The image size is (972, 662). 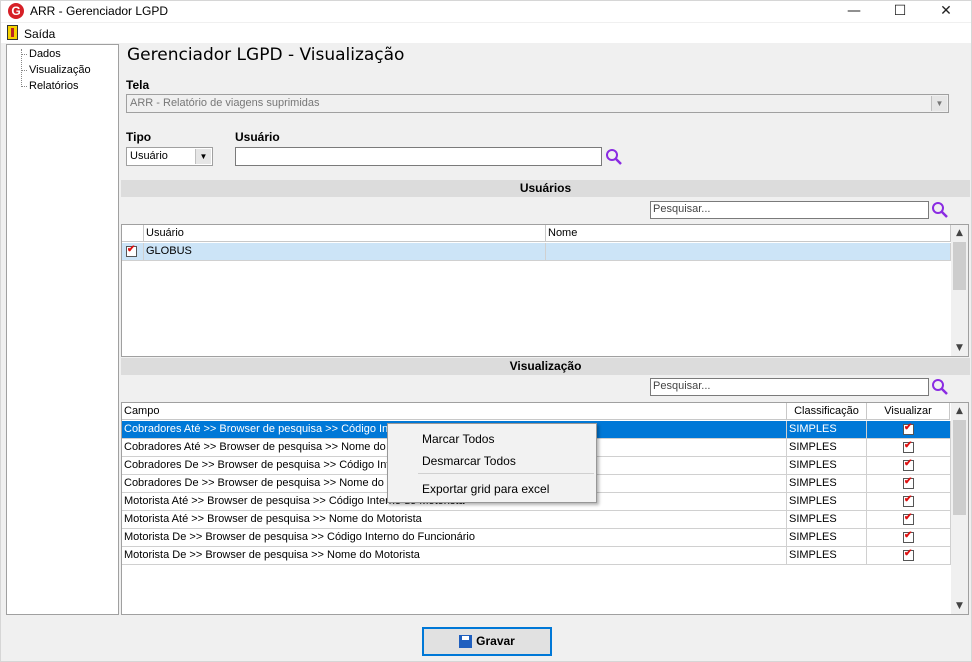 What do you see at coordinates (345, 252) in the screenshot?
I see `table-cell-usuario: GLOBUS` at bounding box center [345, 252].